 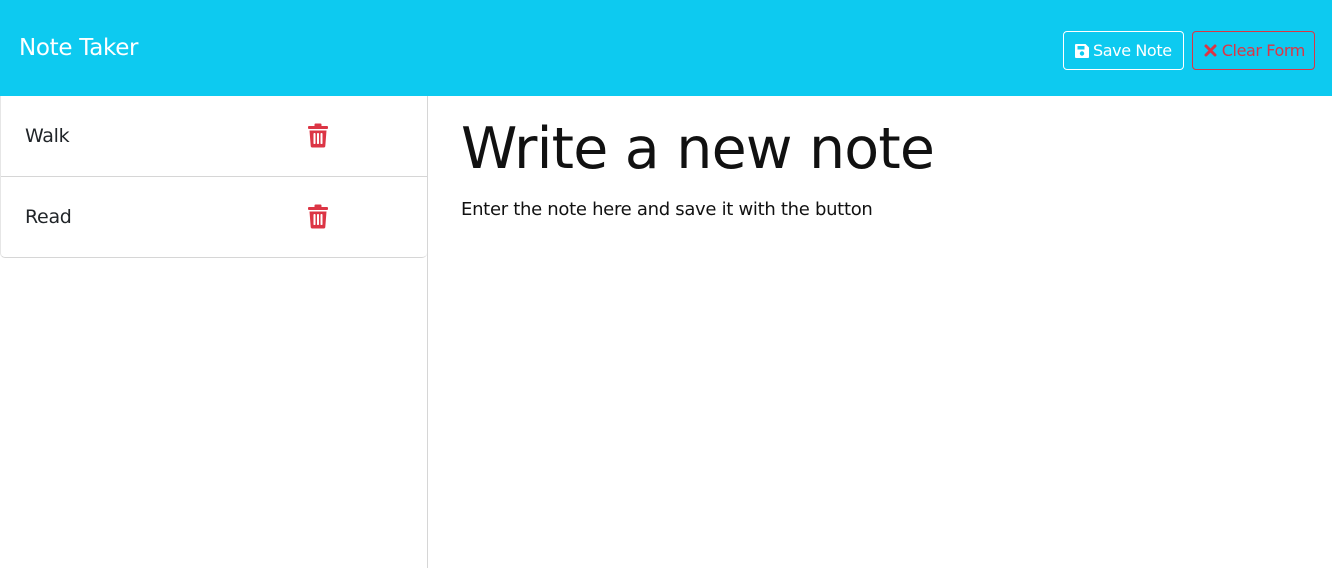 What do you see at coordinates (214, 217) in the screenshot?
I see `list-item: Read` at bounding box center [214, 217].